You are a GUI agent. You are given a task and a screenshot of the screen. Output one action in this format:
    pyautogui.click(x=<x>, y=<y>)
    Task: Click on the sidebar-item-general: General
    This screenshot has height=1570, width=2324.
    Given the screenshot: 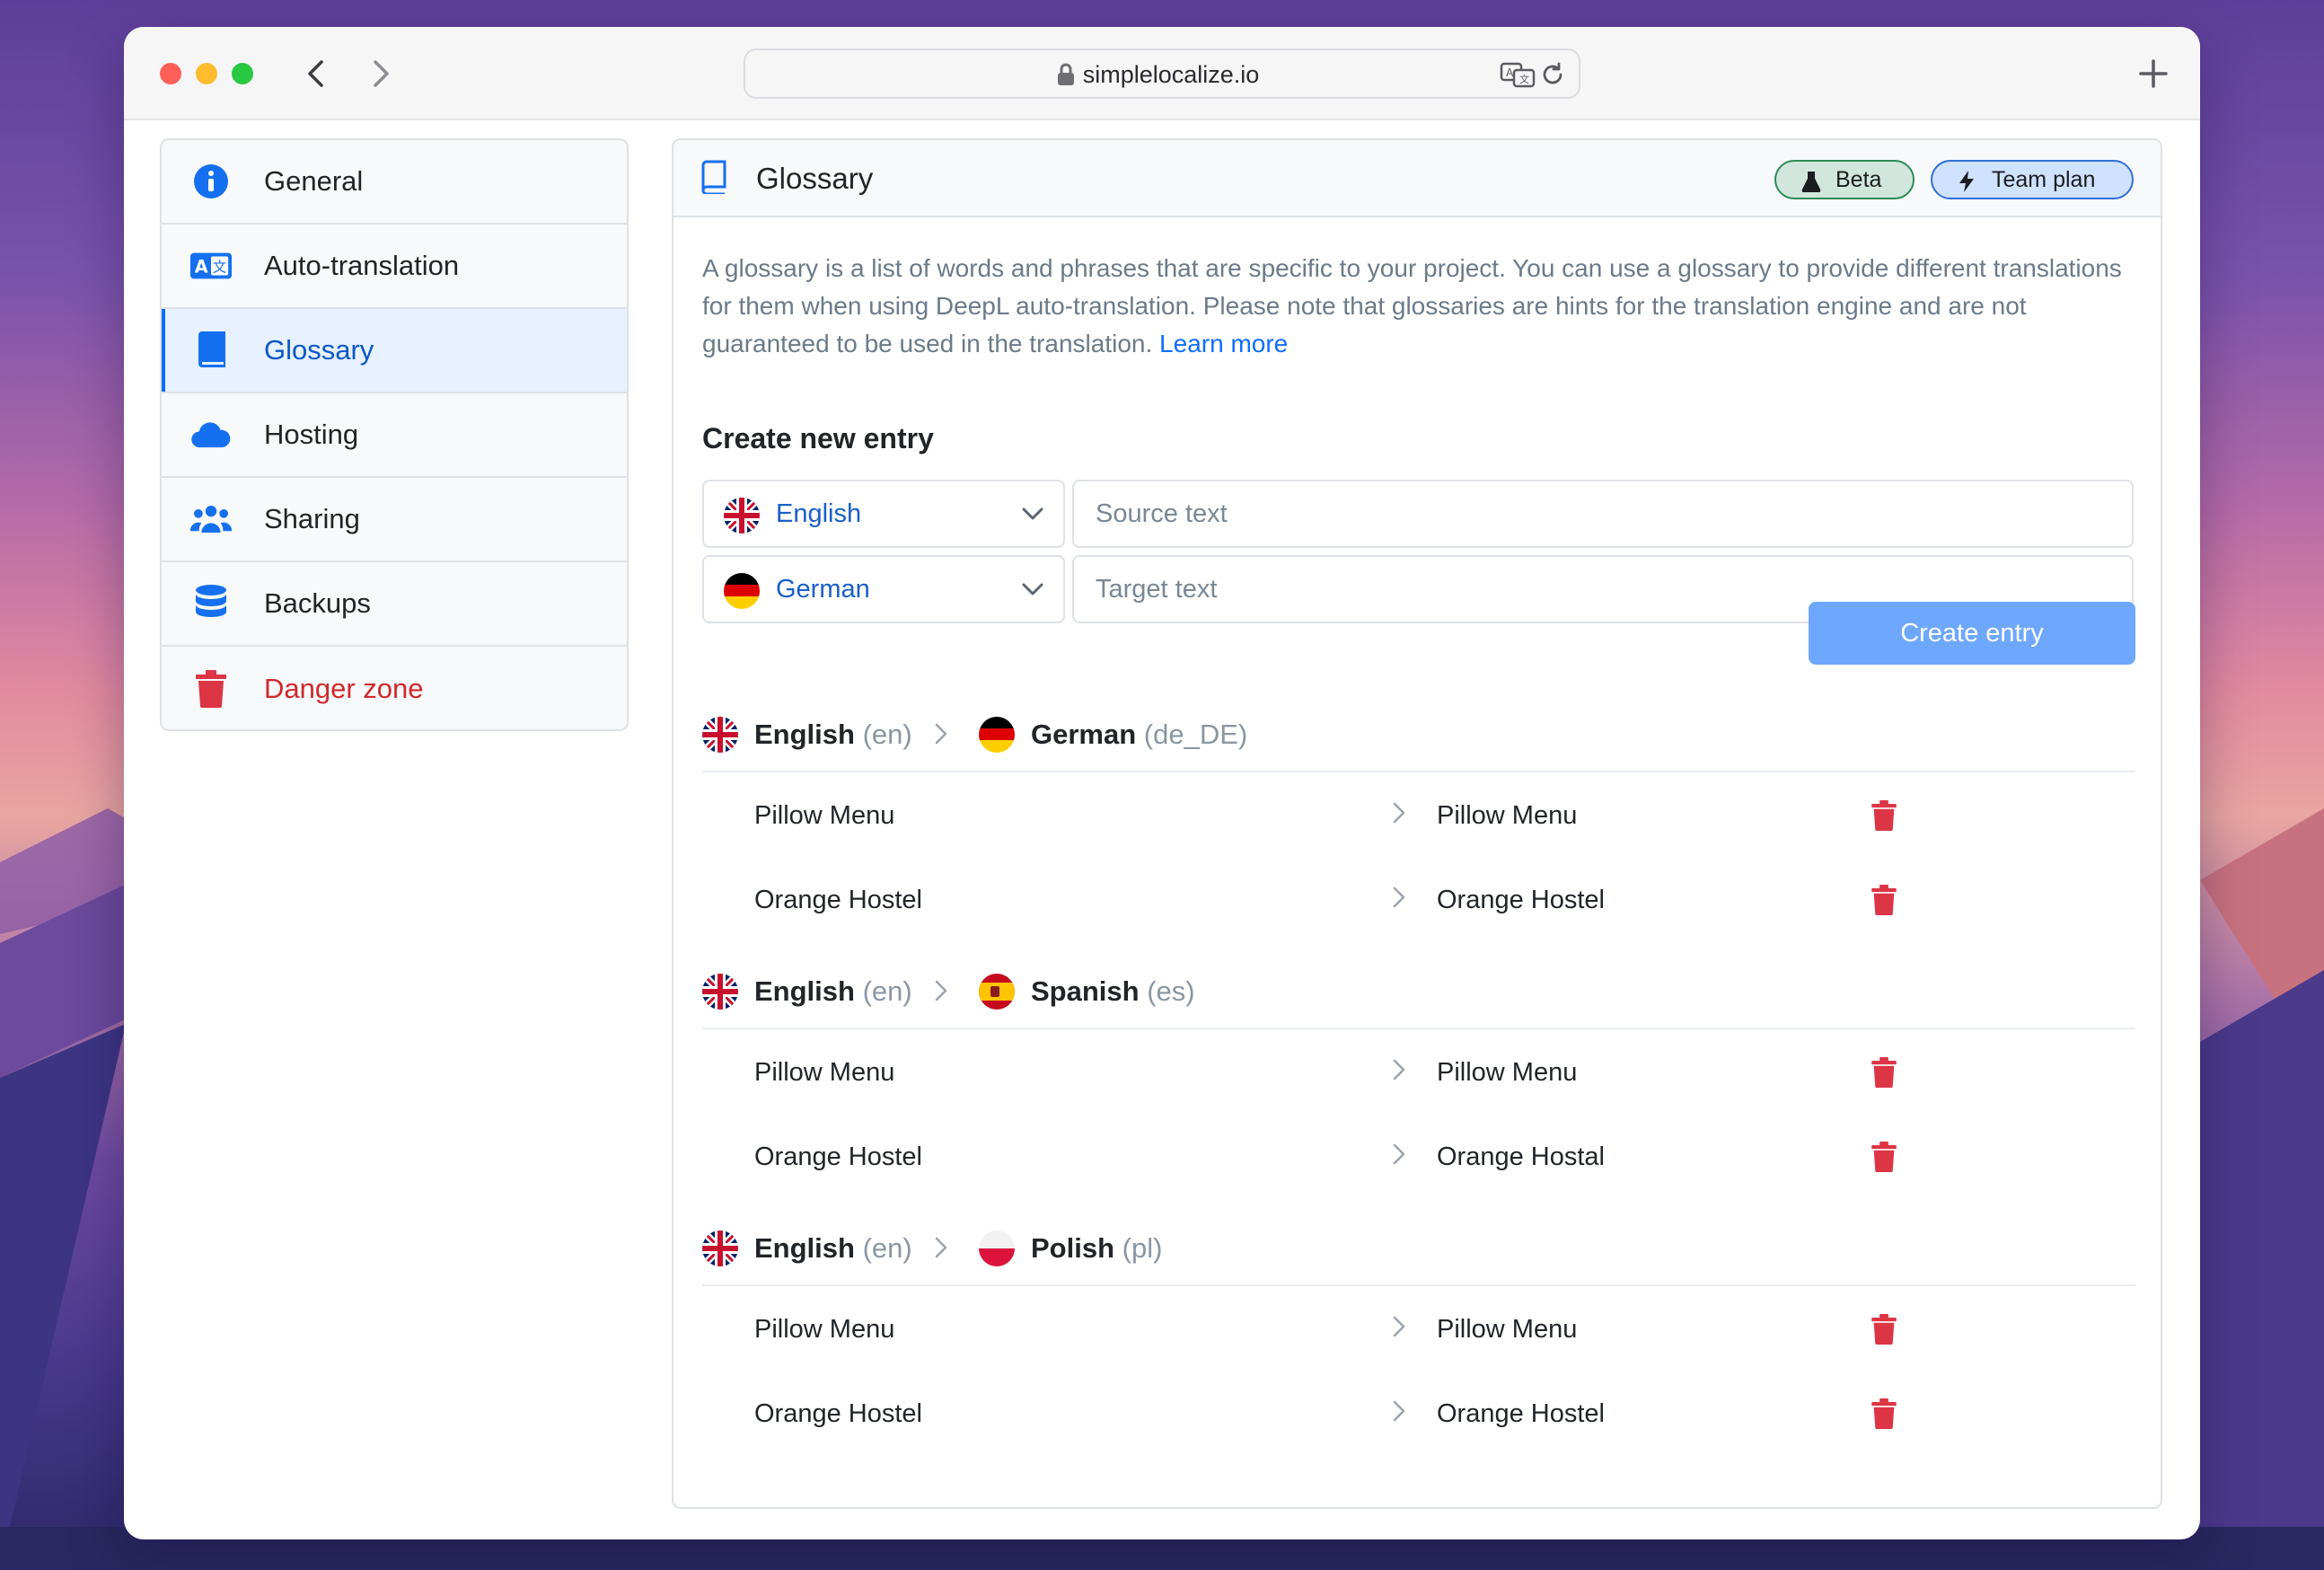 What is the action you would take?
    pyautogui.click(x=395, y=182)
    